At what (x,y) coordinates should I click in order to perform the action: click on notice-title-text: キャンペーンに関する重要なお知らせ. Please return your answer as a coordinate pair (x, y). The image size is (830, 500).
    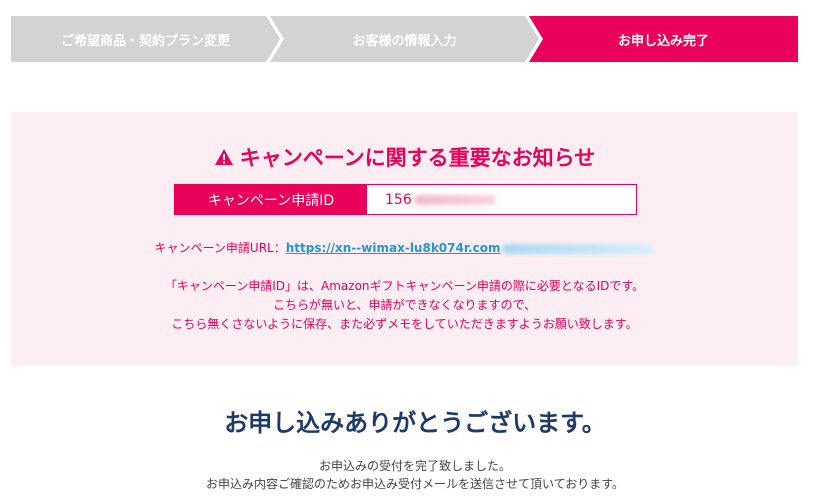
    Looking at the image, I should click on (417, 158).